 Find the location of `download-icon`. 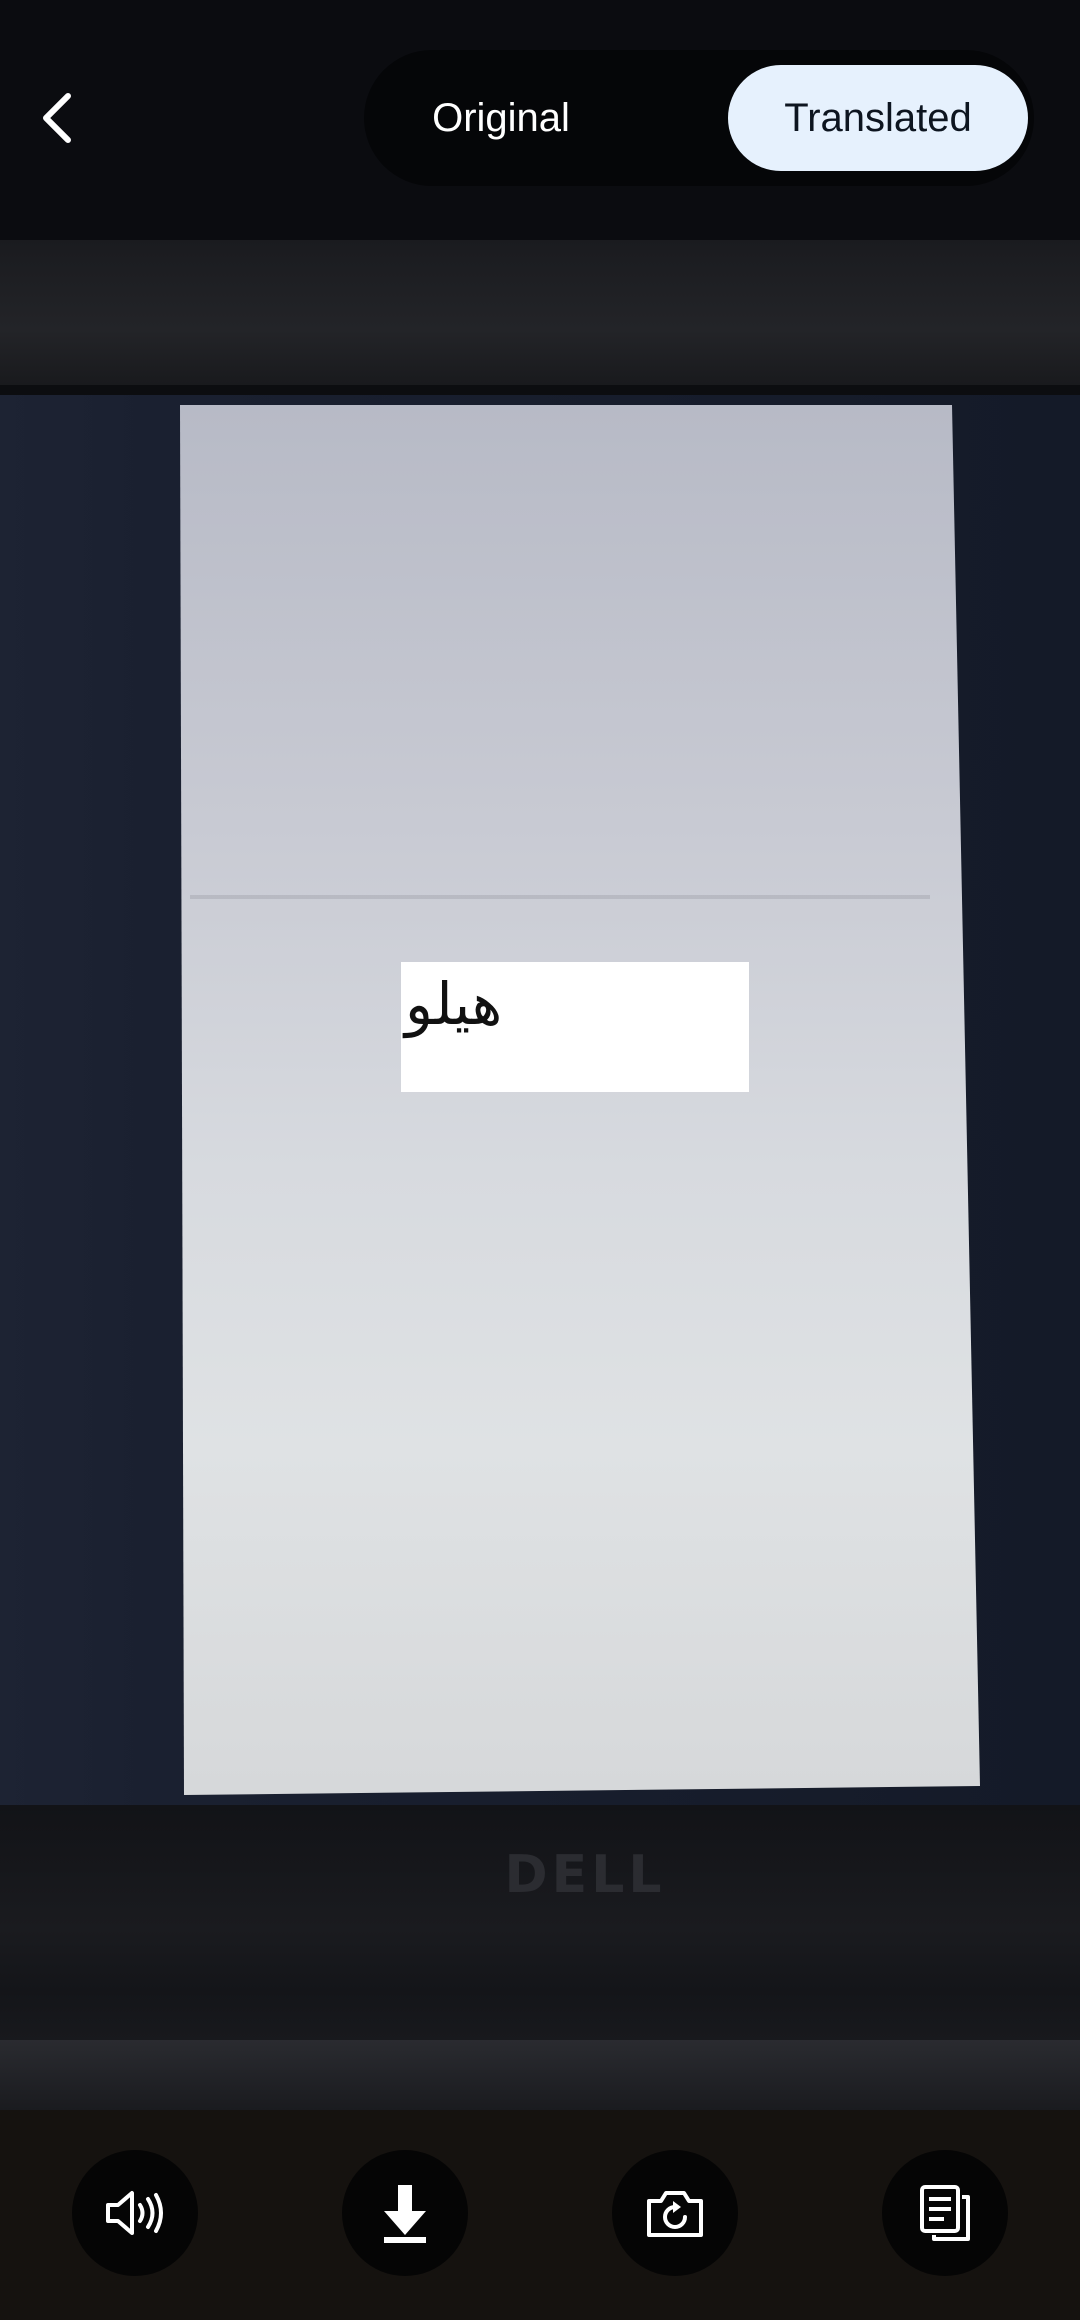

download-icon is located at coordinates (405, 2214).